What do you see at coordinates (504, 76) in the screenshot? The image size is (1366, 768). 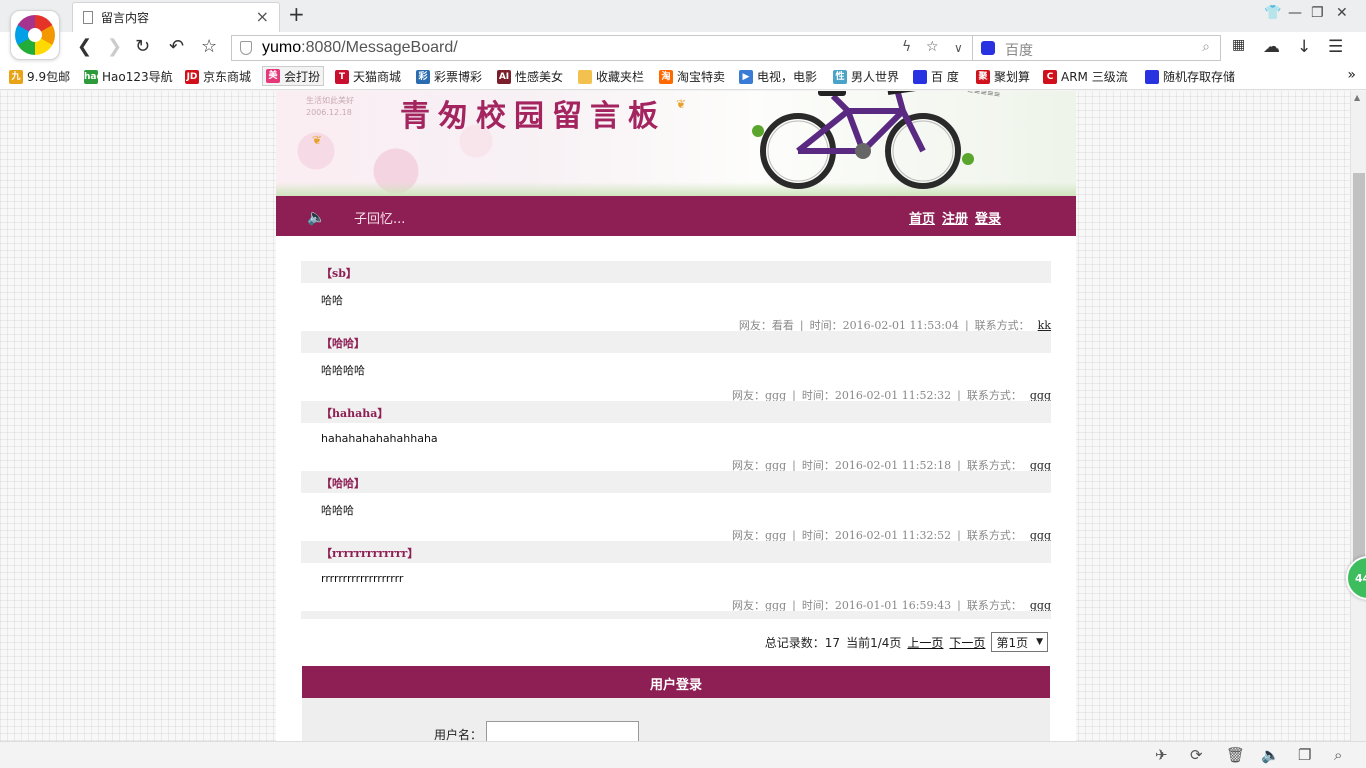 I see `bookmark-favicon-icon: AI` at bounding box center [504, 76].